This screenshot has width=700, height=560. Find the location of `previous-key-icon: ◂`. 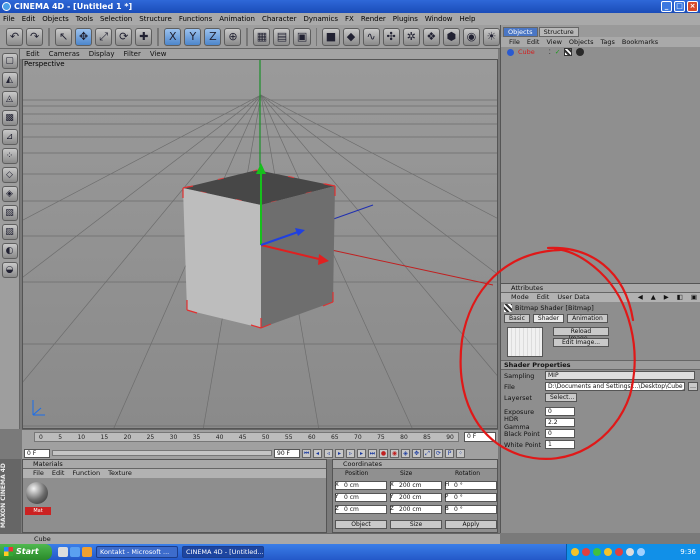

previous-key-icon: ◂ is located at coordinates (317, 453).